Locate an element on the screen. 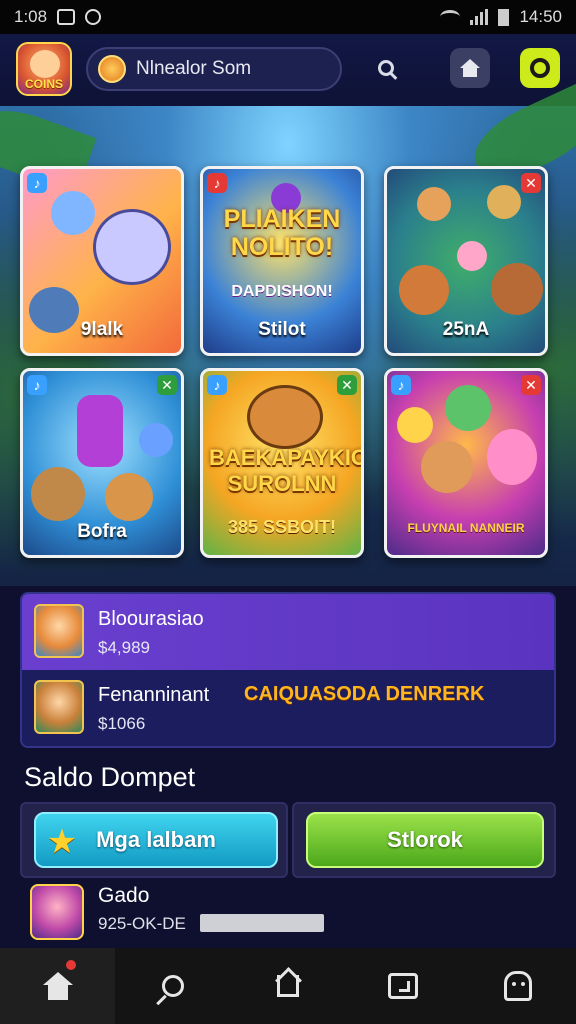 The height and width of the screenshot is (1024, 576). secondary-button-label: Stlorok is located at coordinates (425, 839).